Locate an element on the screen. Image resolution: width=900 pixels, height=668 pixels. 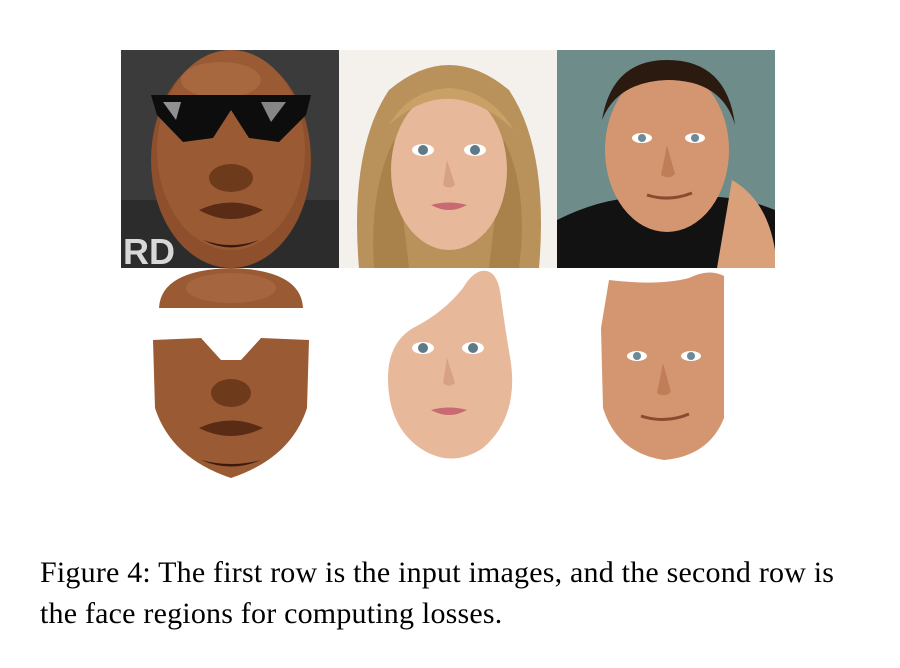
input-image-blonde-woman is located at coordinates (448, 159).